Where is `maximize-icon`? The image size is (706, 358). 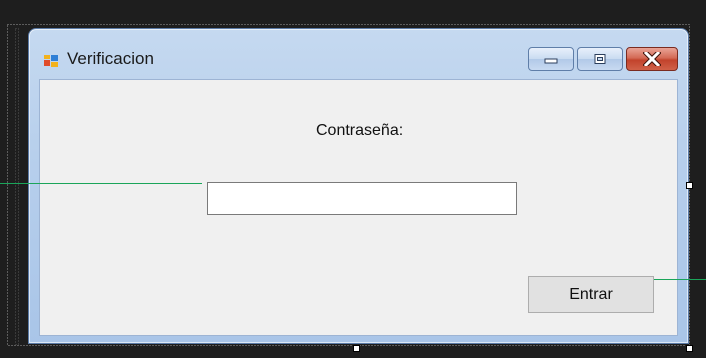
maximize-icon is located at coordinates (600, 59).